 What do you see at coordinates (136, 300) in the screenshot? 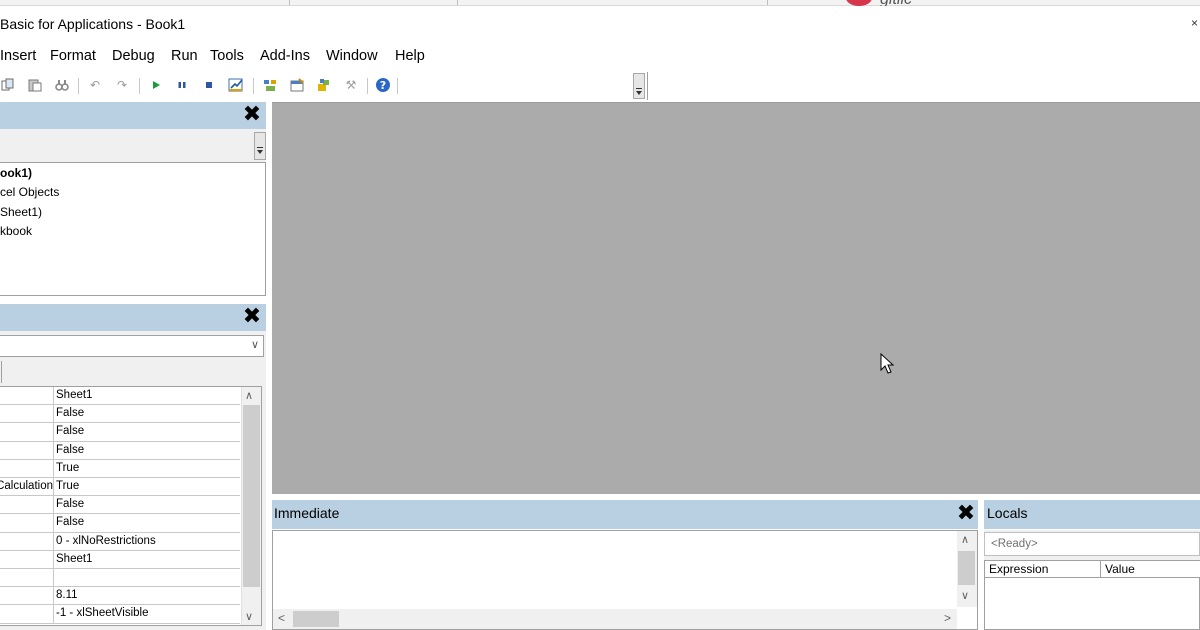
I see `pane-splitter` at bounding box center [136, 300].